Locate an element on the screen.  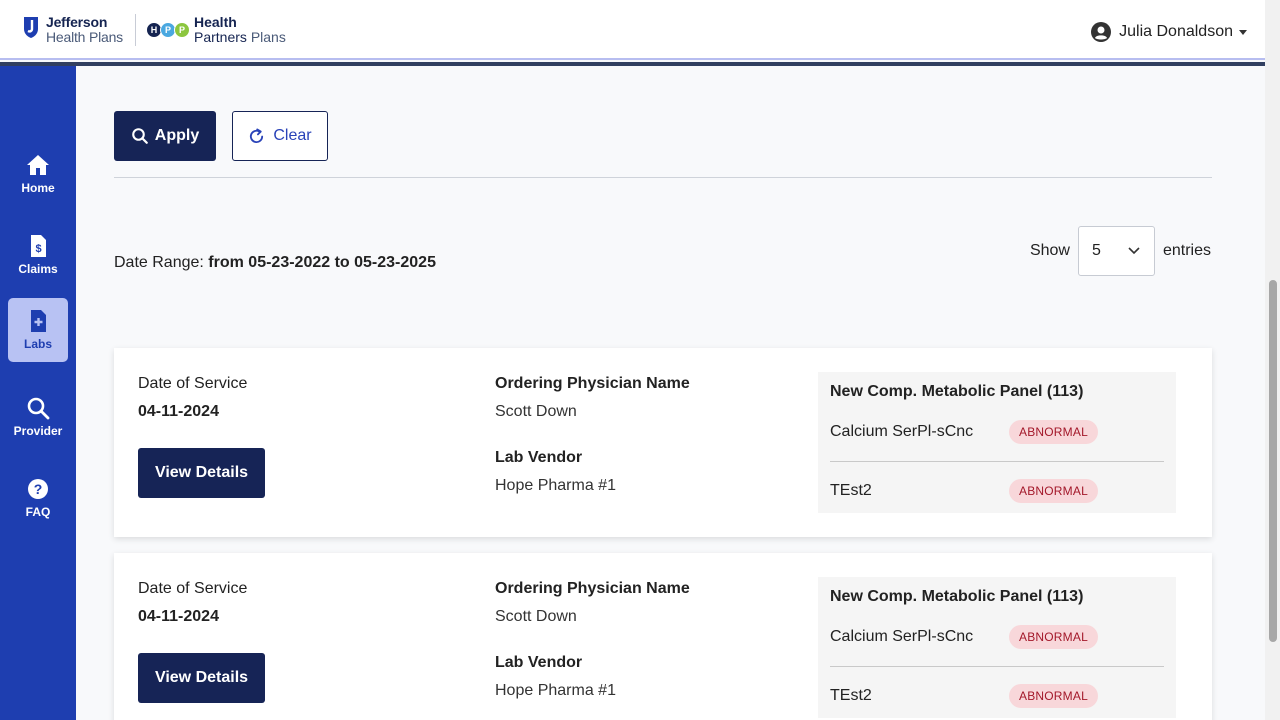
hpp-logo-line1: Health is located at coordinates (215, 22).